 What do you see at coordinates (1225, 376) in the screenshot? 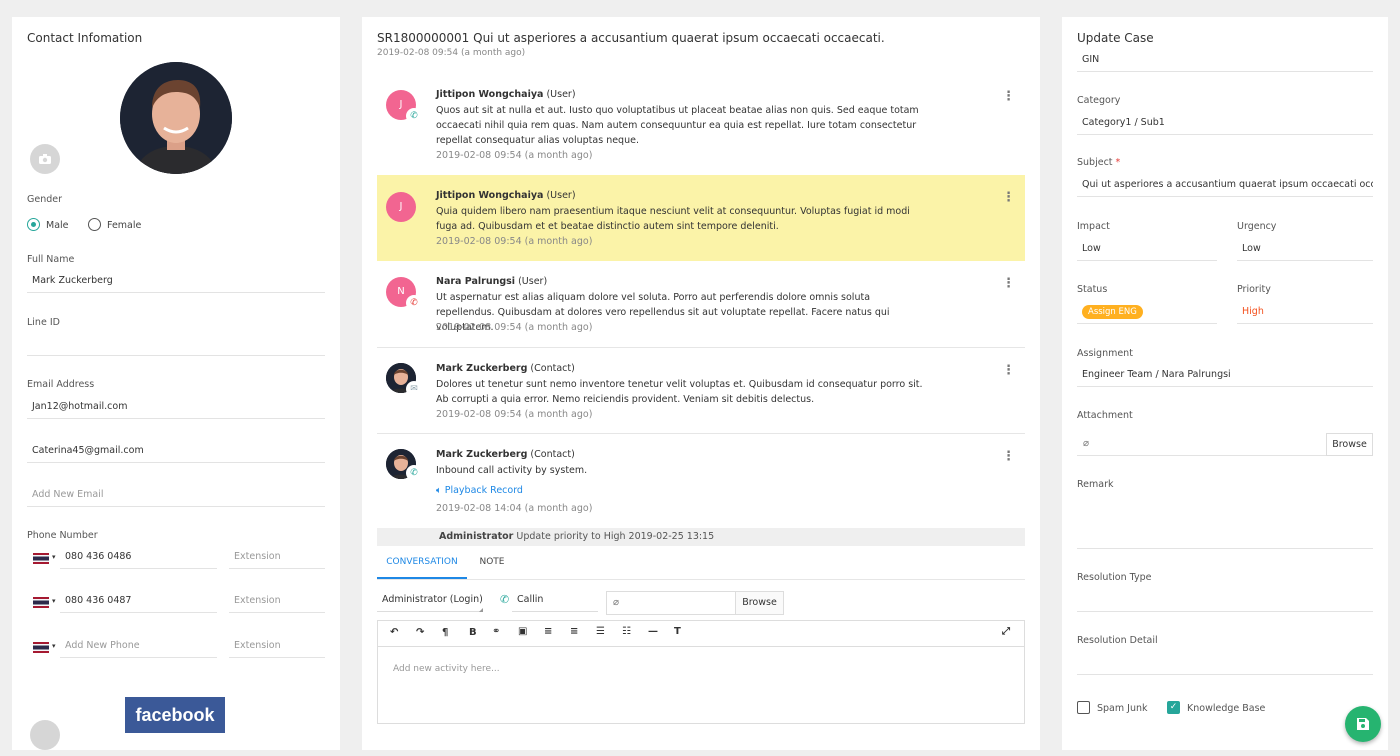
I see `assignment-select: Engineer Team / Nara Palrungsi` at bounding box center [1225, 376].